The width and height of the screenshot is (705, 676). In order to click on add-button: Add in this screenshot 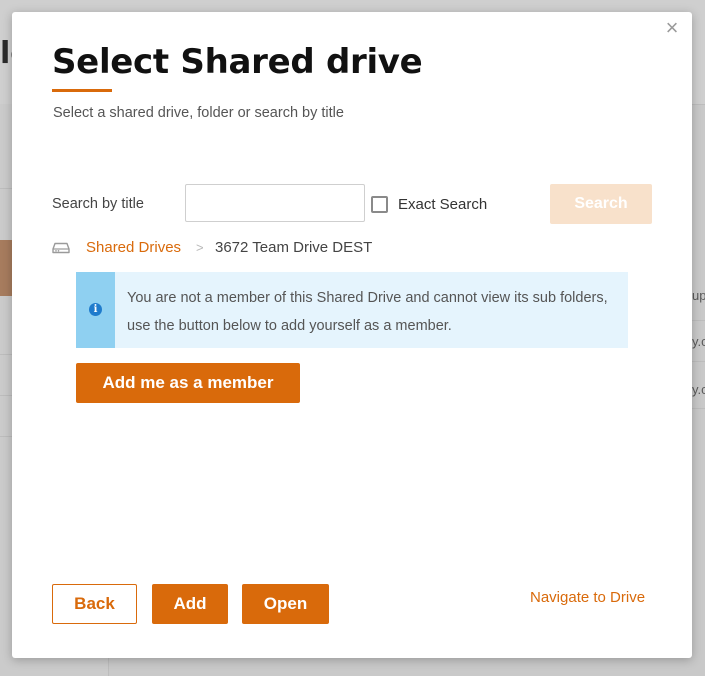, I will do `click(190, 604)`.